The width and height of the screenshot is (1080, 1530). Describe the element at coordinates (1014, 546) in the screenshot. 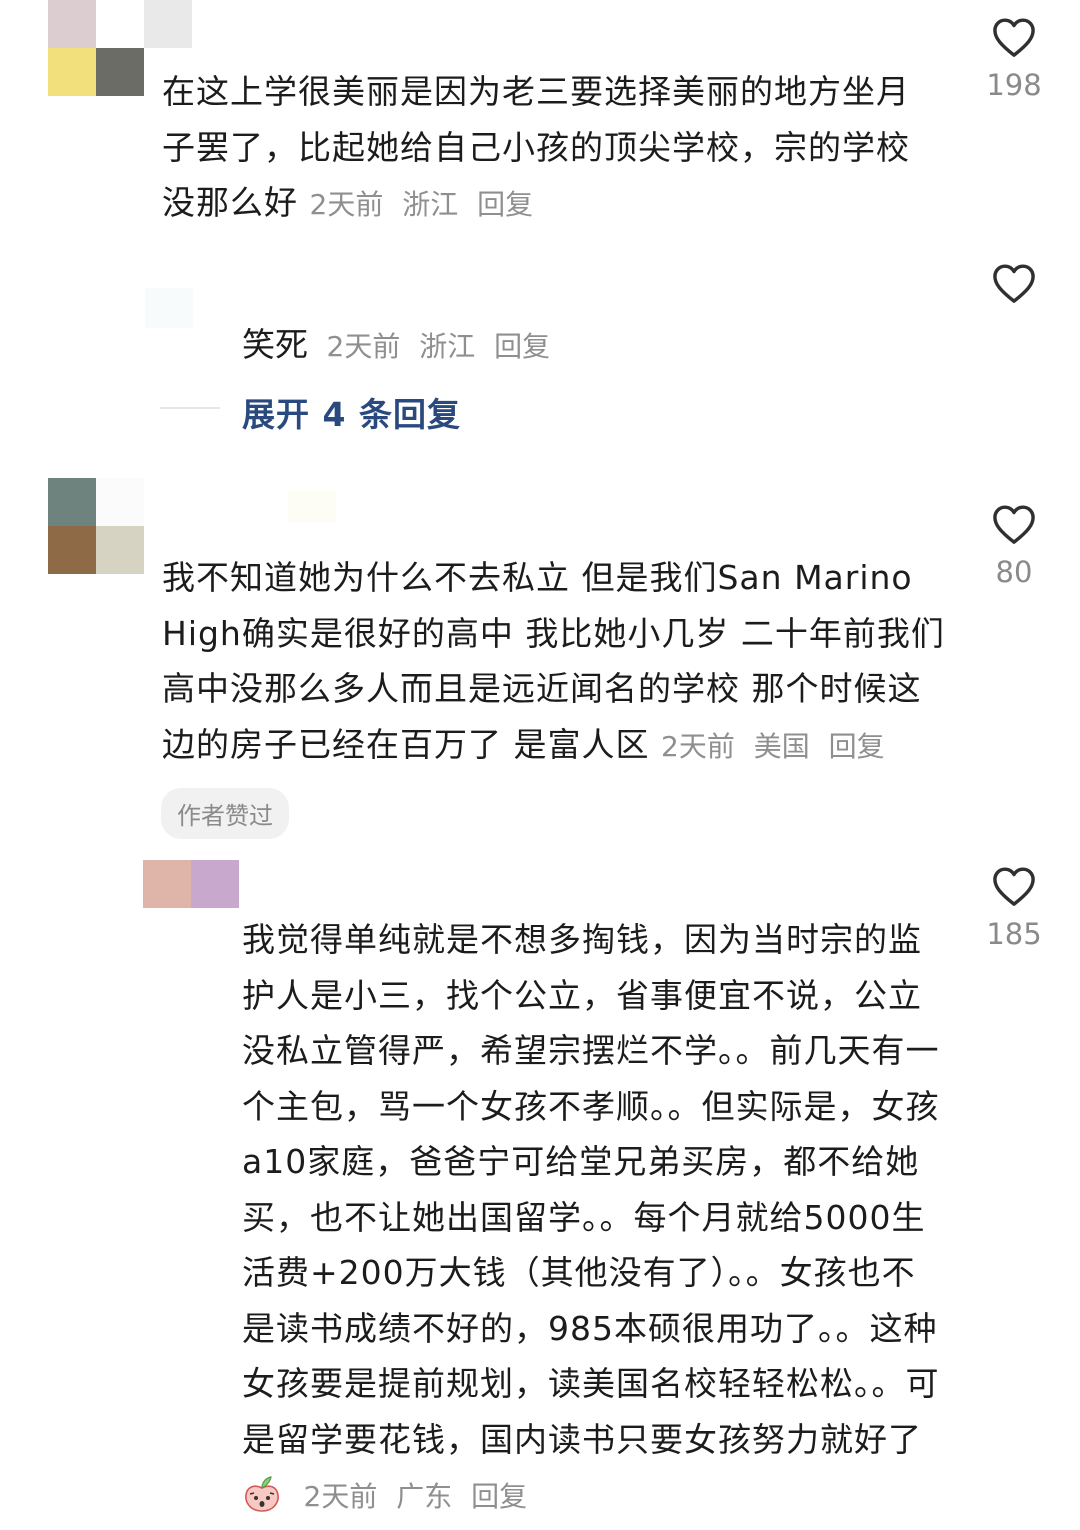

I see `like-button: 80` at that location.